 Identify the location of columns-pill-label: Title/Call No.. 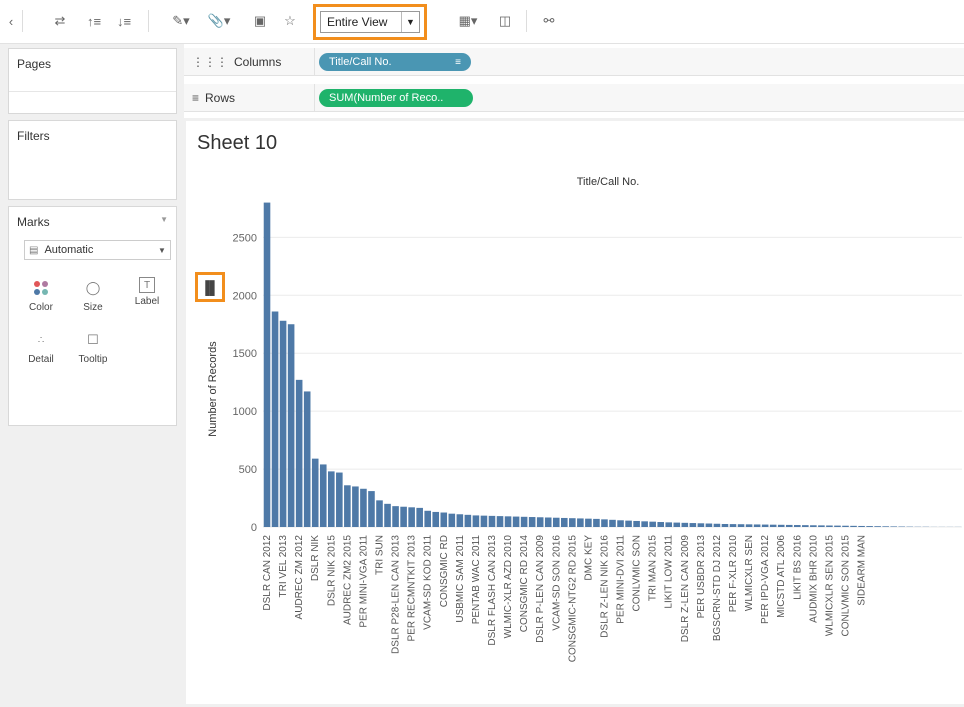
(360, 62).